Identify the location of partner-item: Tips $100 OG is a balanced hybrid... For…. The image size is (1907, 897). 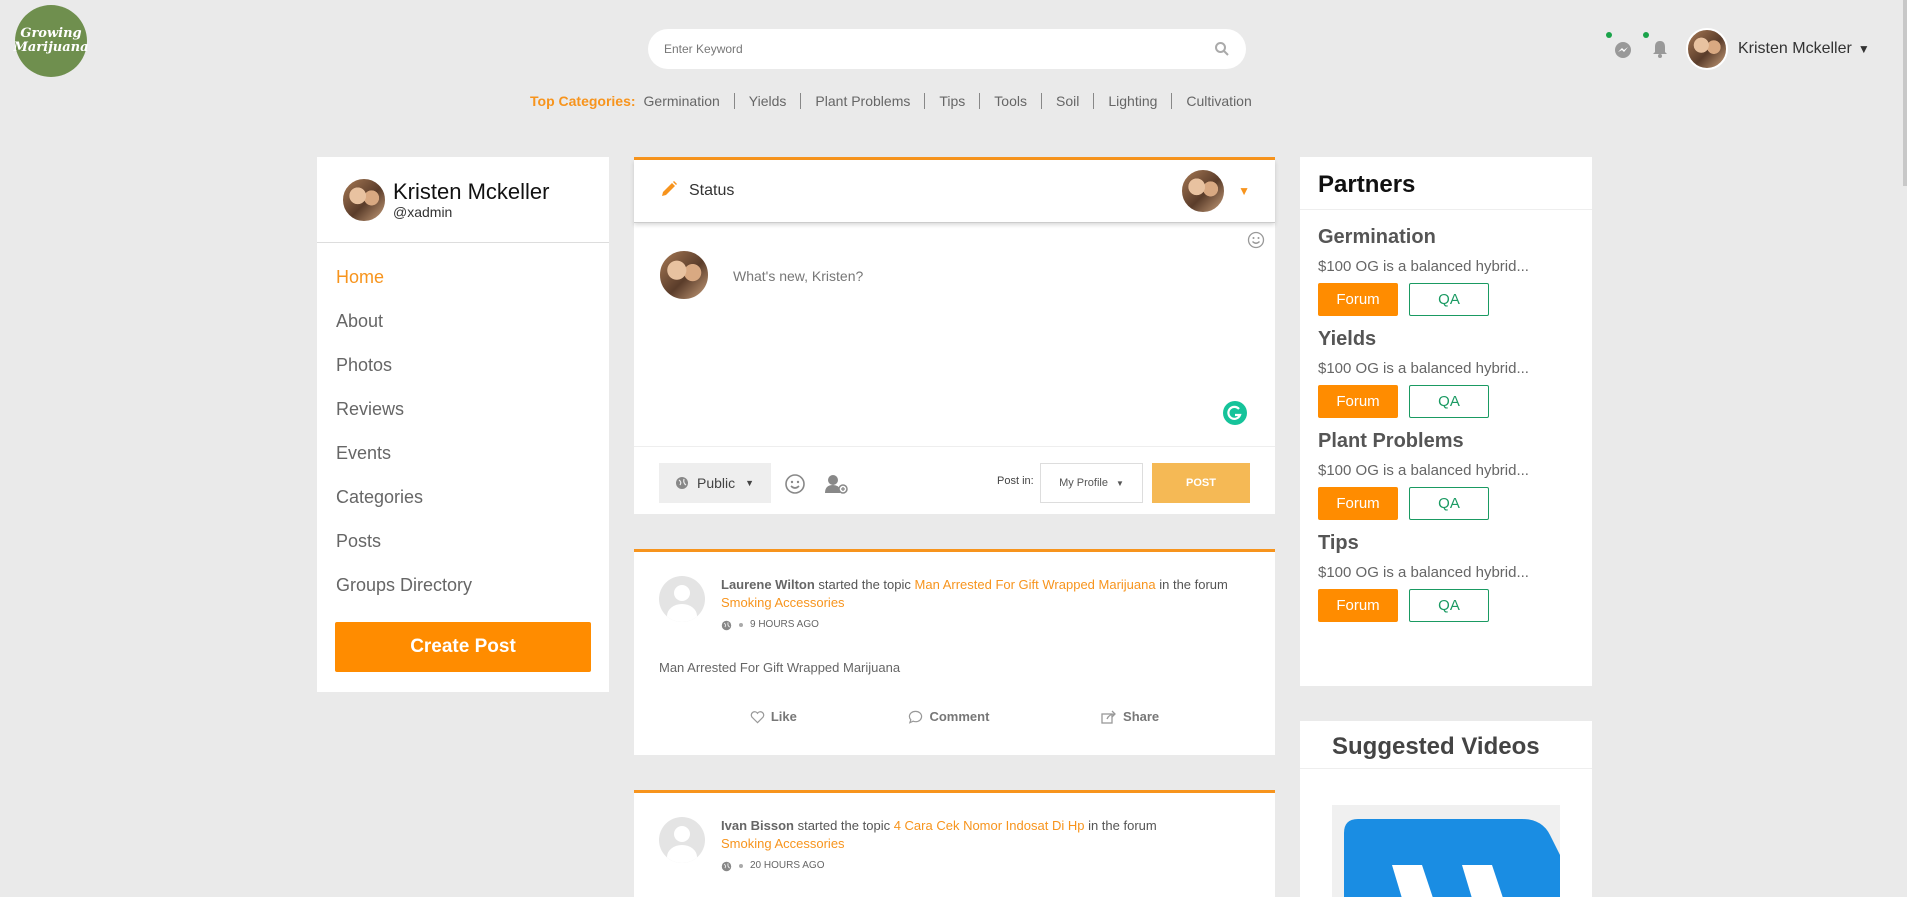
(1446, 577).